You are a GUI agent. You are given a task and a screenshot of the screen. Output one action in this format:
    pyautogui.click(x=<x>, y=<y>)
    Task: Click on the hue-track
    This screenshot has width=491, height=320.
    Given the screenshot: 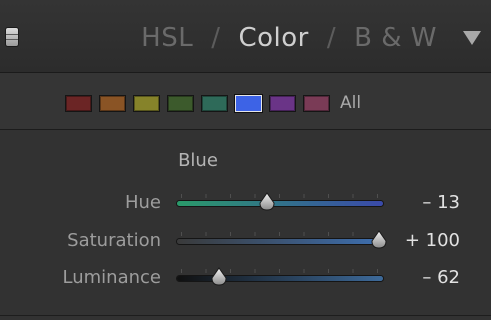 What is the action you would take?
    pyautogui.click(x=280, y=203)
    